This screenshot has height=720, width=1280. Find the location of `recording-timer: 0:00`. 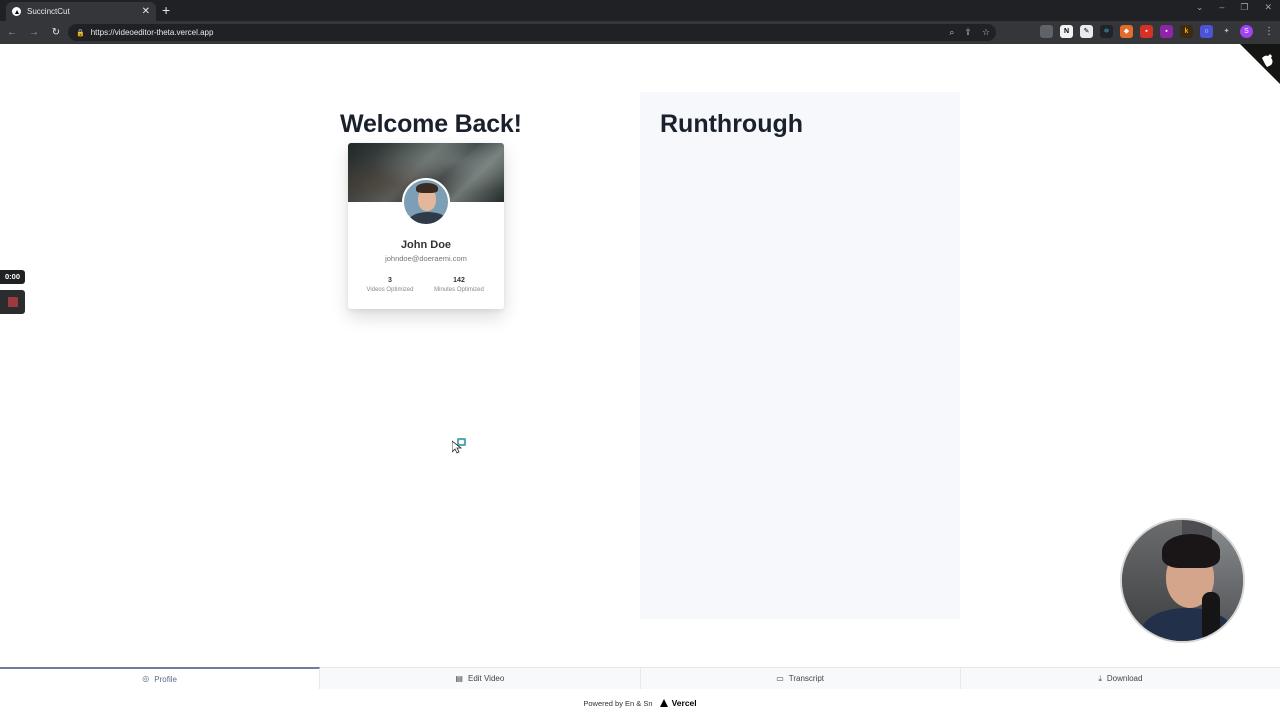

recording-timer: 0:00 is located at coordinates (12, 277).